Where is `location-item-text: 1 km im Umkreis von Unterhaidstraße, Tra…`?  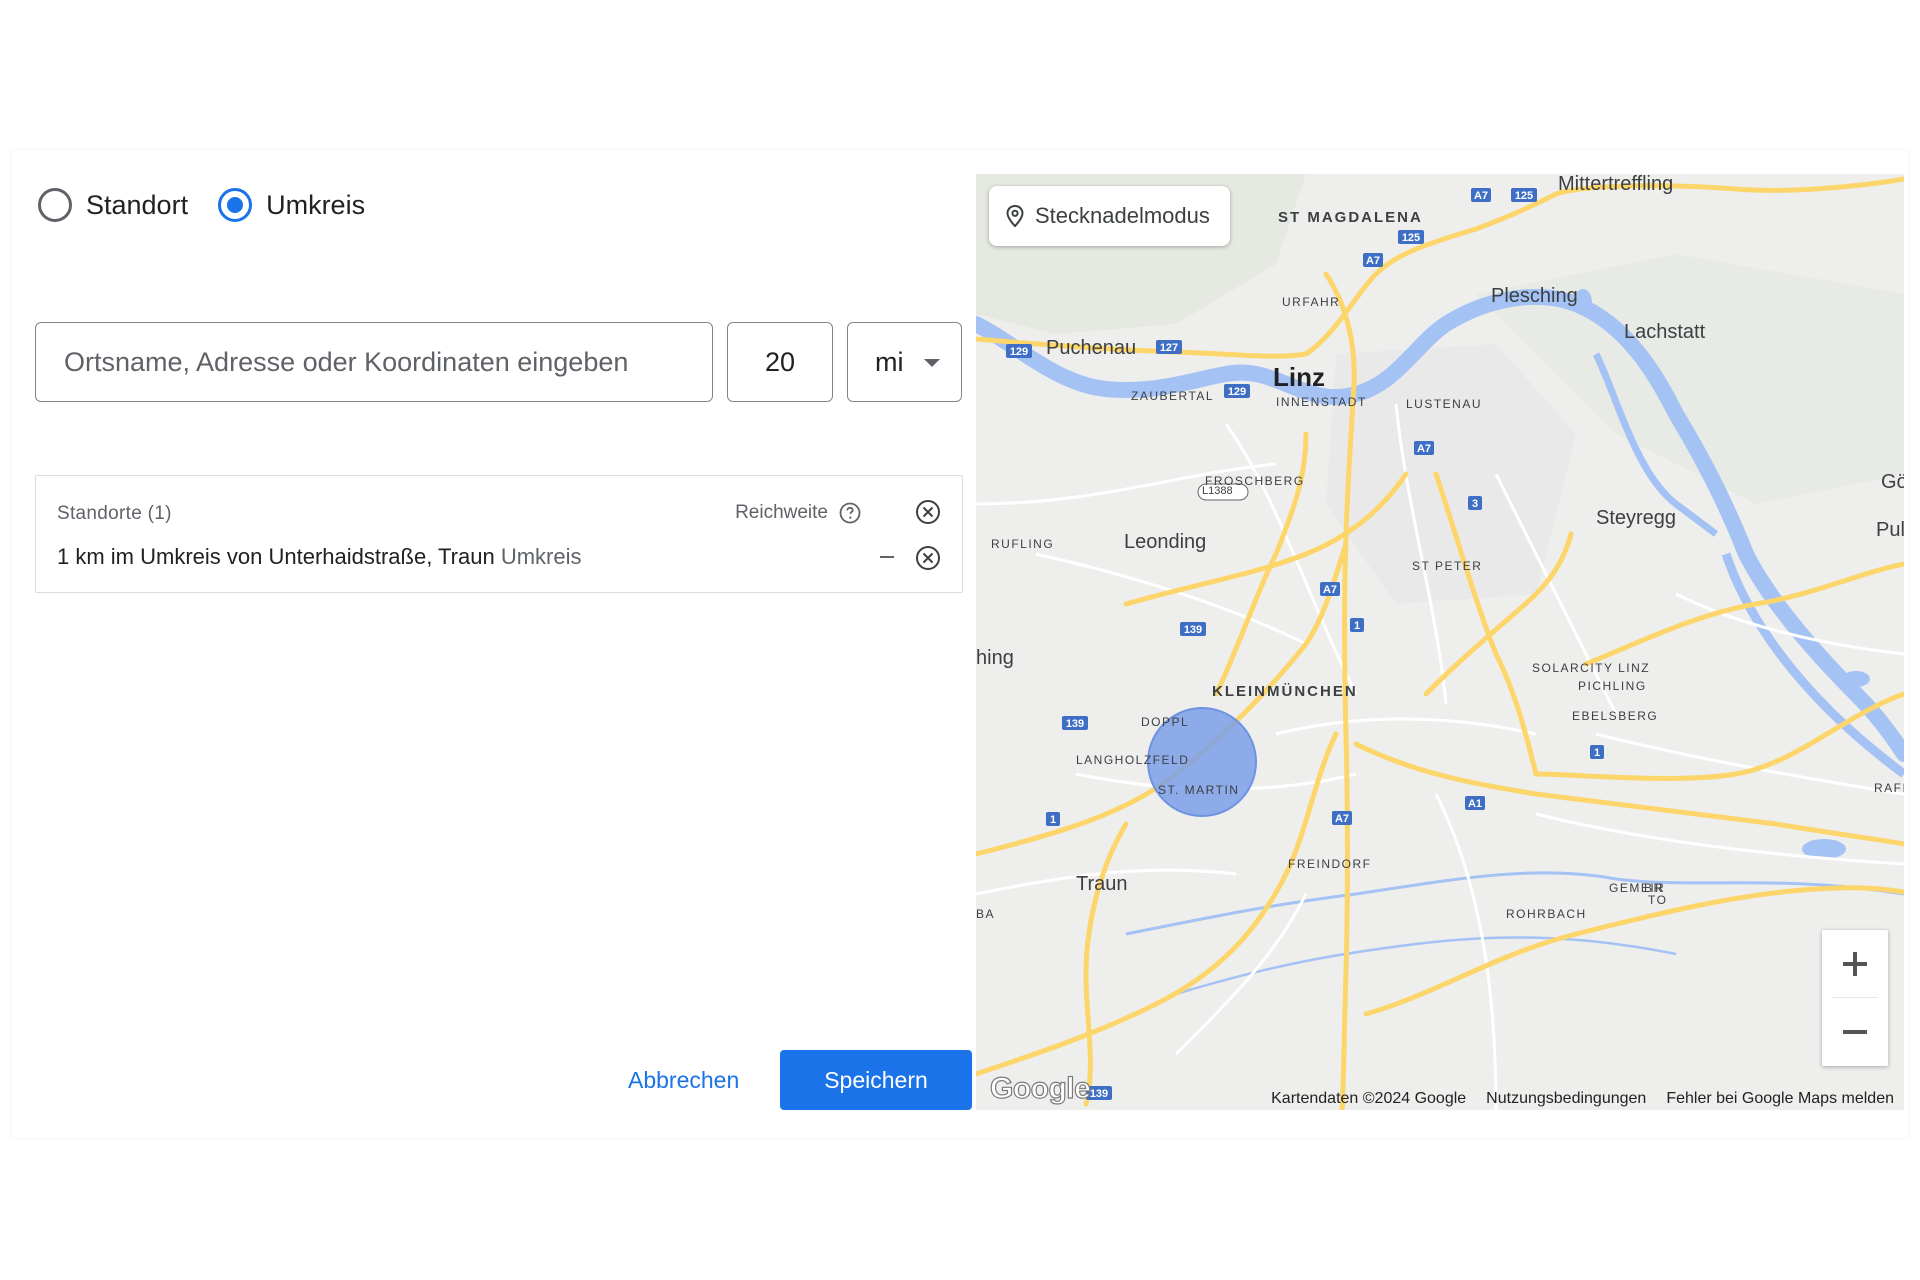
location-item-text: 1 km im Umkreis von Unterhaidstraße, Tra… is located at coordinates (276, 556).